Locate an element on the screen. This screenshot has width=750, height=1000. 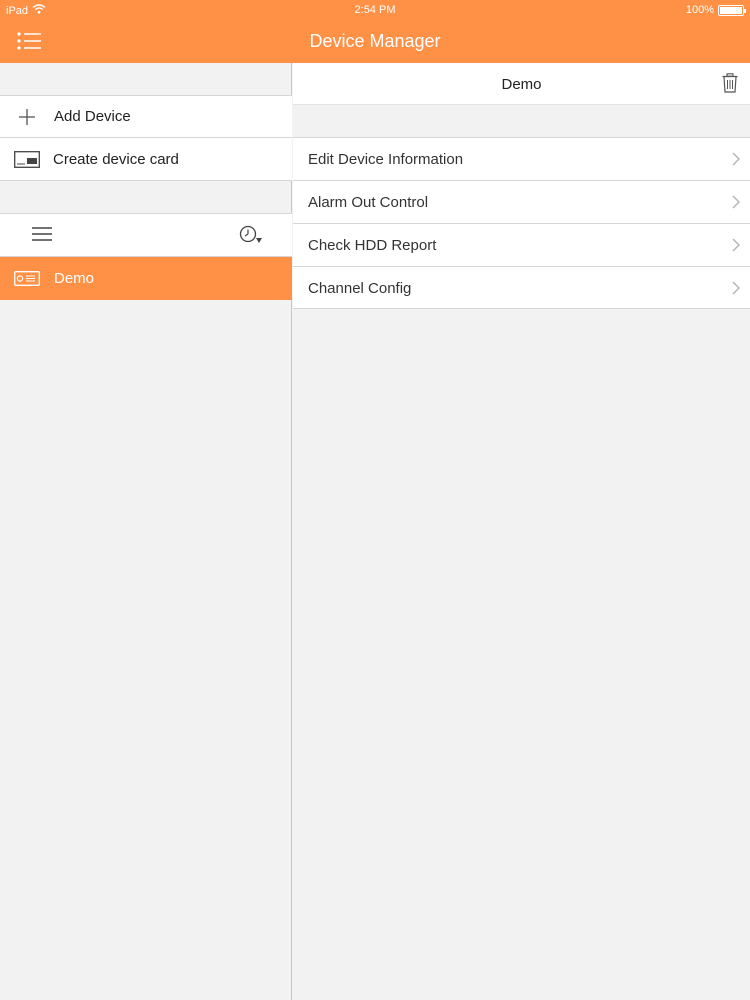
battery-fill is located at coordinates (731, 10).